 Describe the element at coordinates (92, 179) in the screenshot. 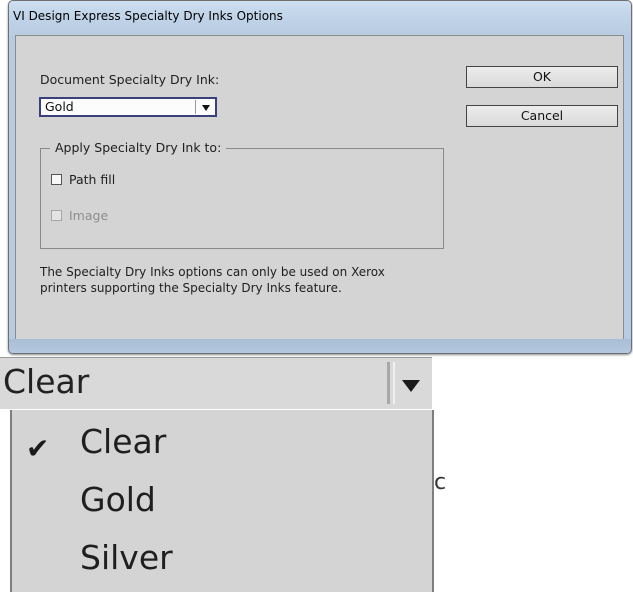

I see `path-fill-label: Path fill` at that location.